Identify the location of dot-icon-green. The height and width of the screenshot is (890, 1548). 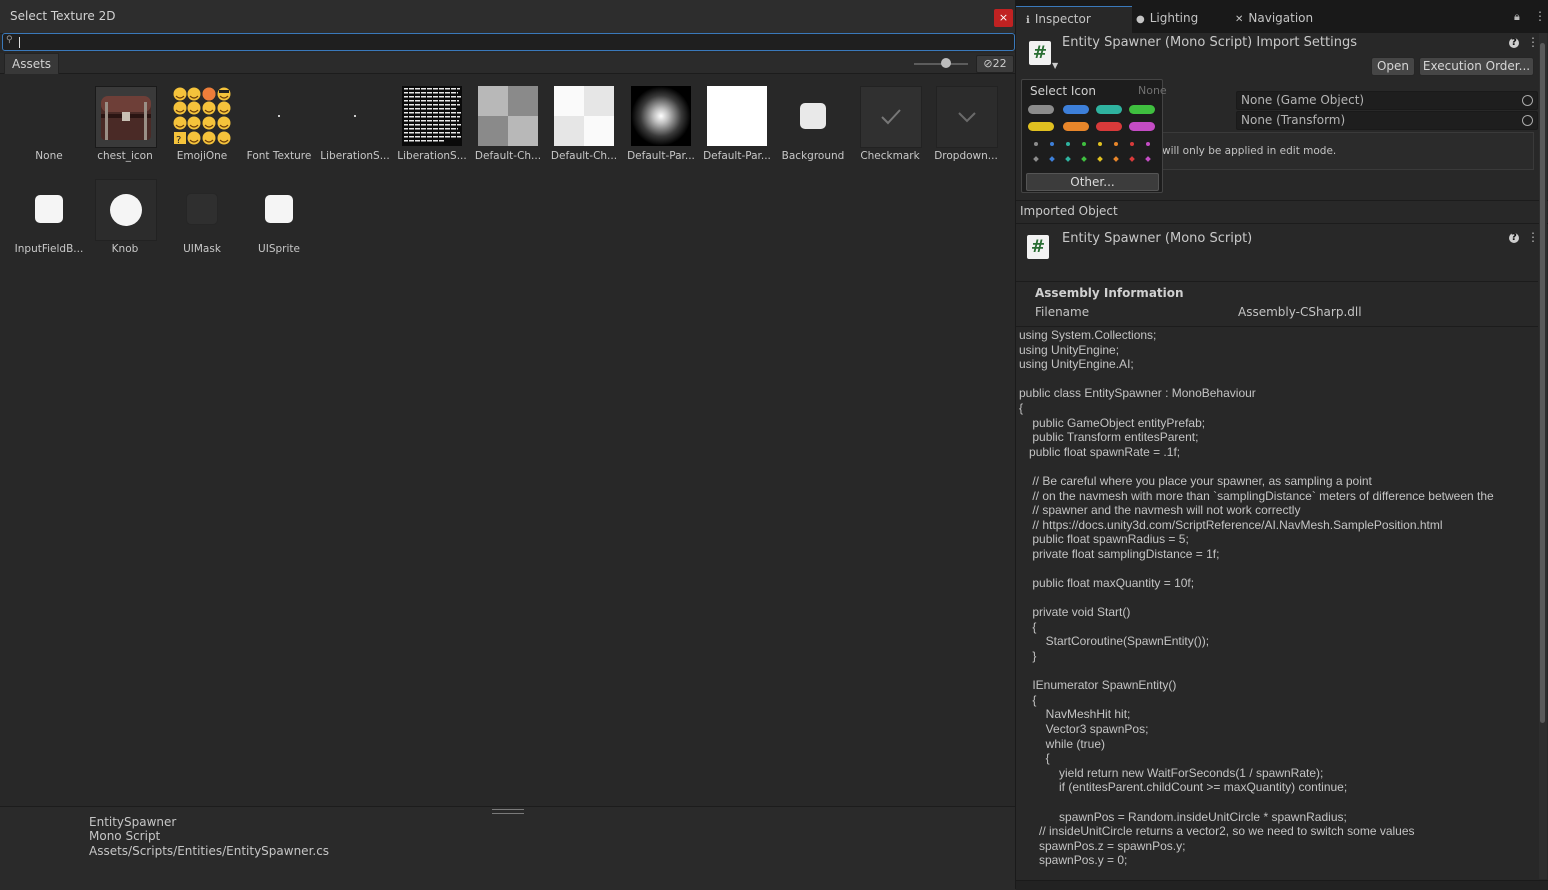
(1084, 144).